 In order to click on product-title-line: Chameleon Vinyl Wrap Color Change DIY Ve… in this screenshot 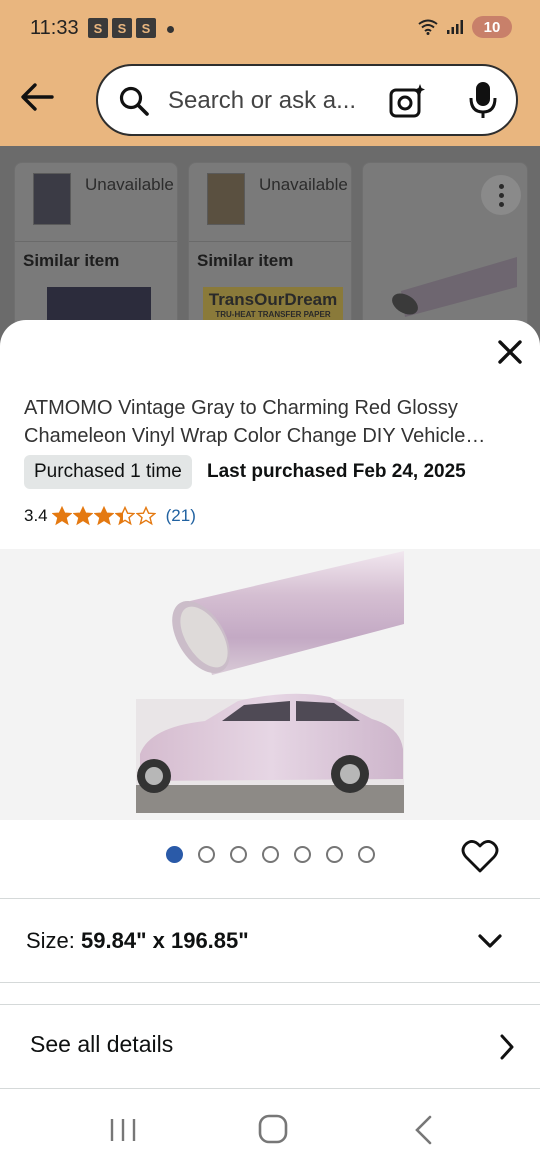, I will do `click(255, 436)`.